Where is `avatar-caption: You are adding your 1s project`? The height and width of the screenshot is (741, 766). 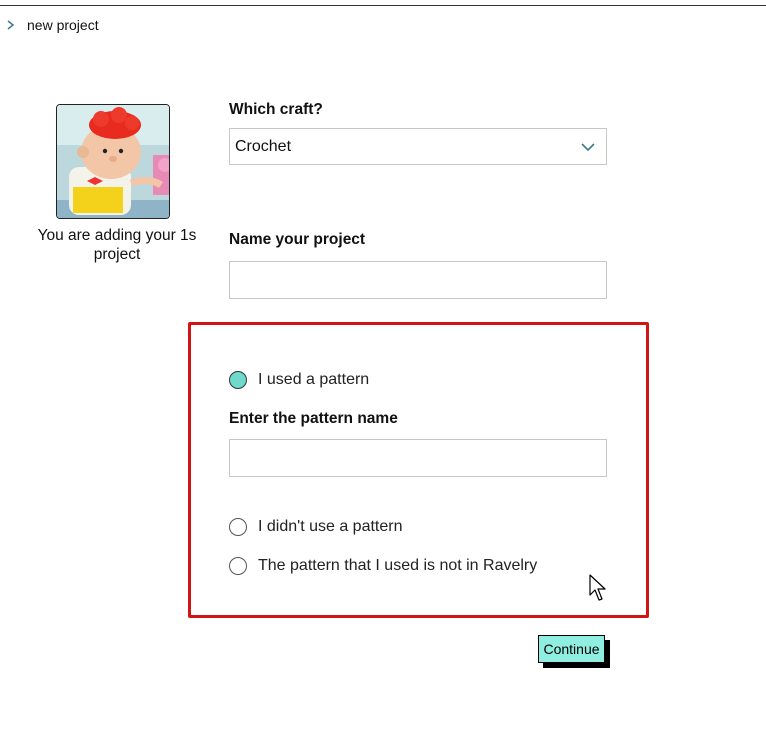
avatar-caption: You are adding your 1s project is located at coordinates (117, 245).